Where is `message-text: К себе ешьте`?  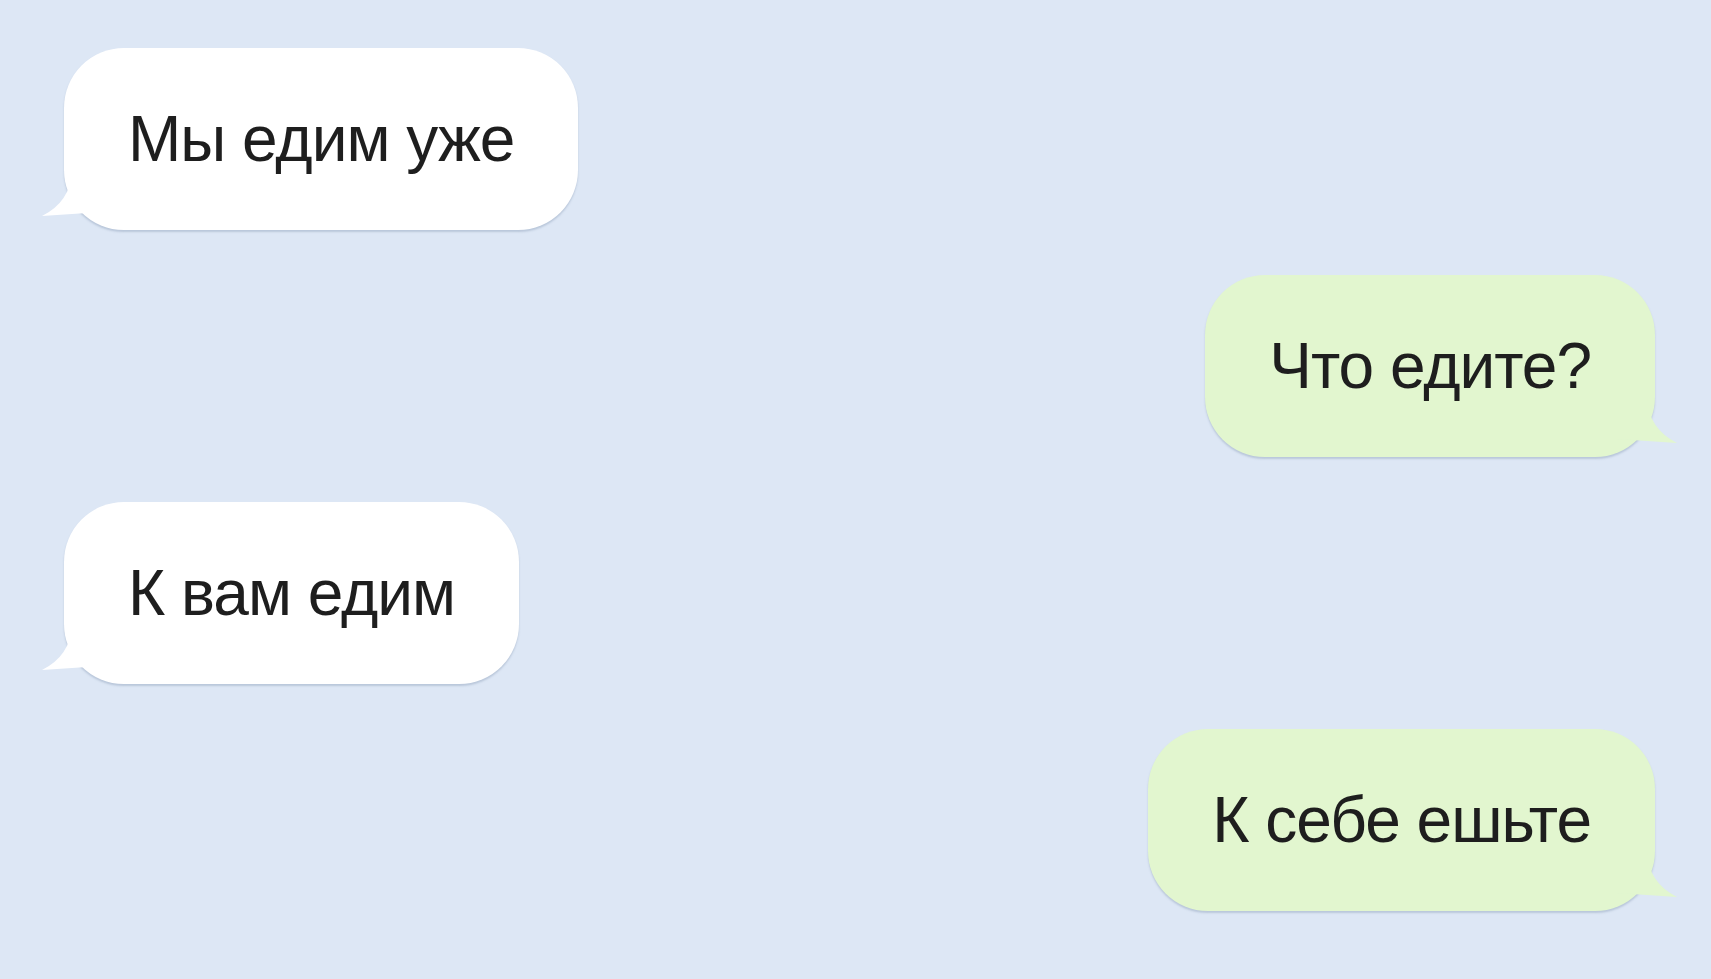
message-text: К себе ешьте is located at coordinates (1401, 820).